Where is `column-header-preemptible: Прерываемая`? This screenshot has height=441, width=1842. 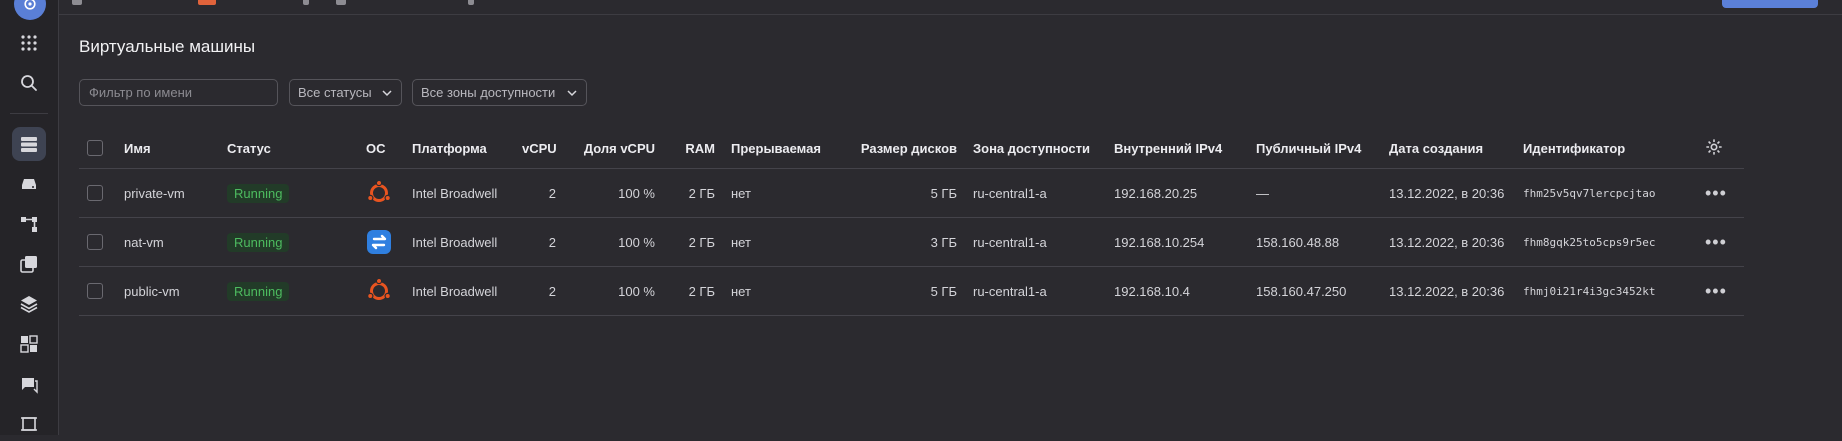
column-header-preemptible: Прерываемая is located at coordinates (780, 148).